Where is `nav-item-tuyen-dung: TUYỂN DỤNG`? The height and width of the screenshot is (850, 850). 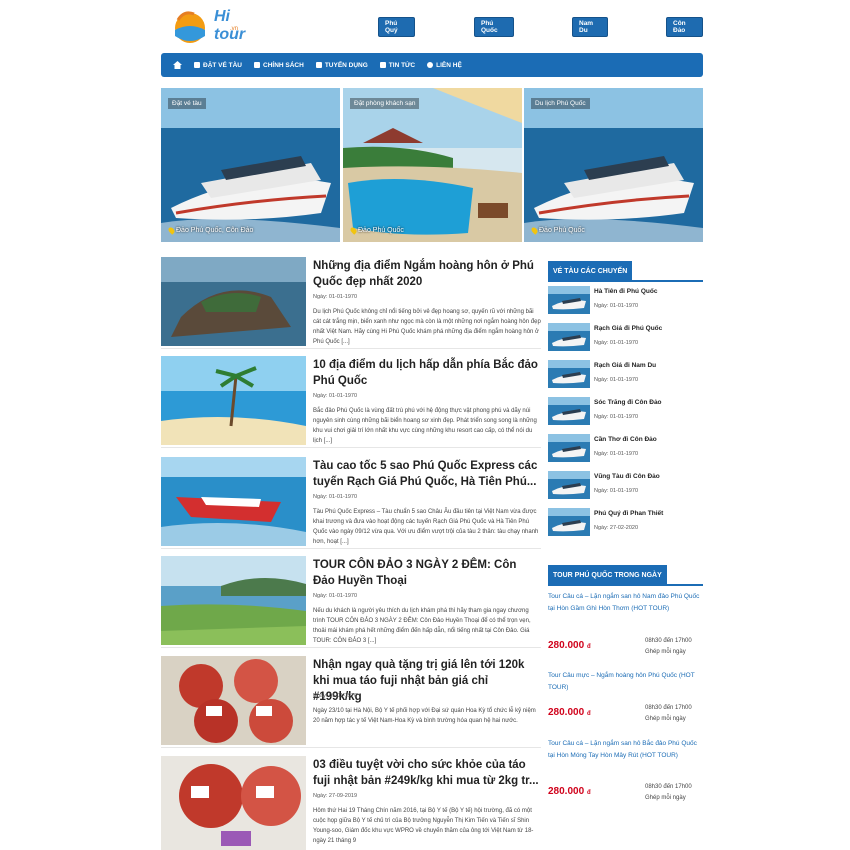
nav-item-tuyen-dung: TUYỂN DỤNG is located at coordinates (341, 65).